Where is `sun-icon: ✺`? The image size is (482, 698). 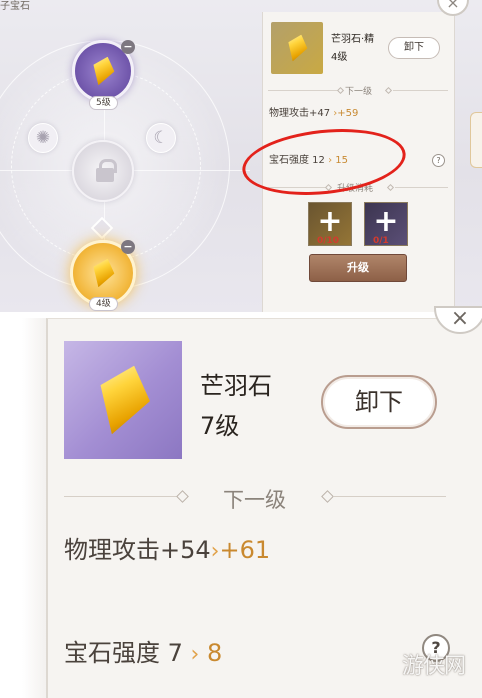
sun-icon: ✺ is located at coordinates (43, 138).